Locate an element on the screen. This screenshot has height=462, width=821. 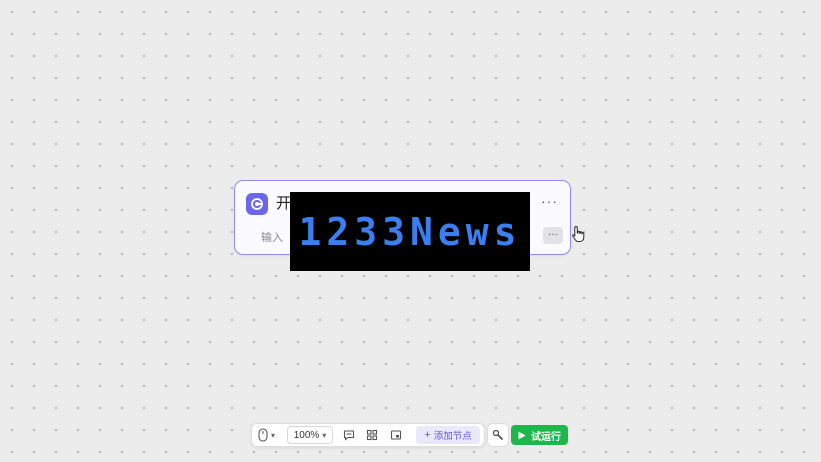
comment-button is located at coordinates (349, 435).